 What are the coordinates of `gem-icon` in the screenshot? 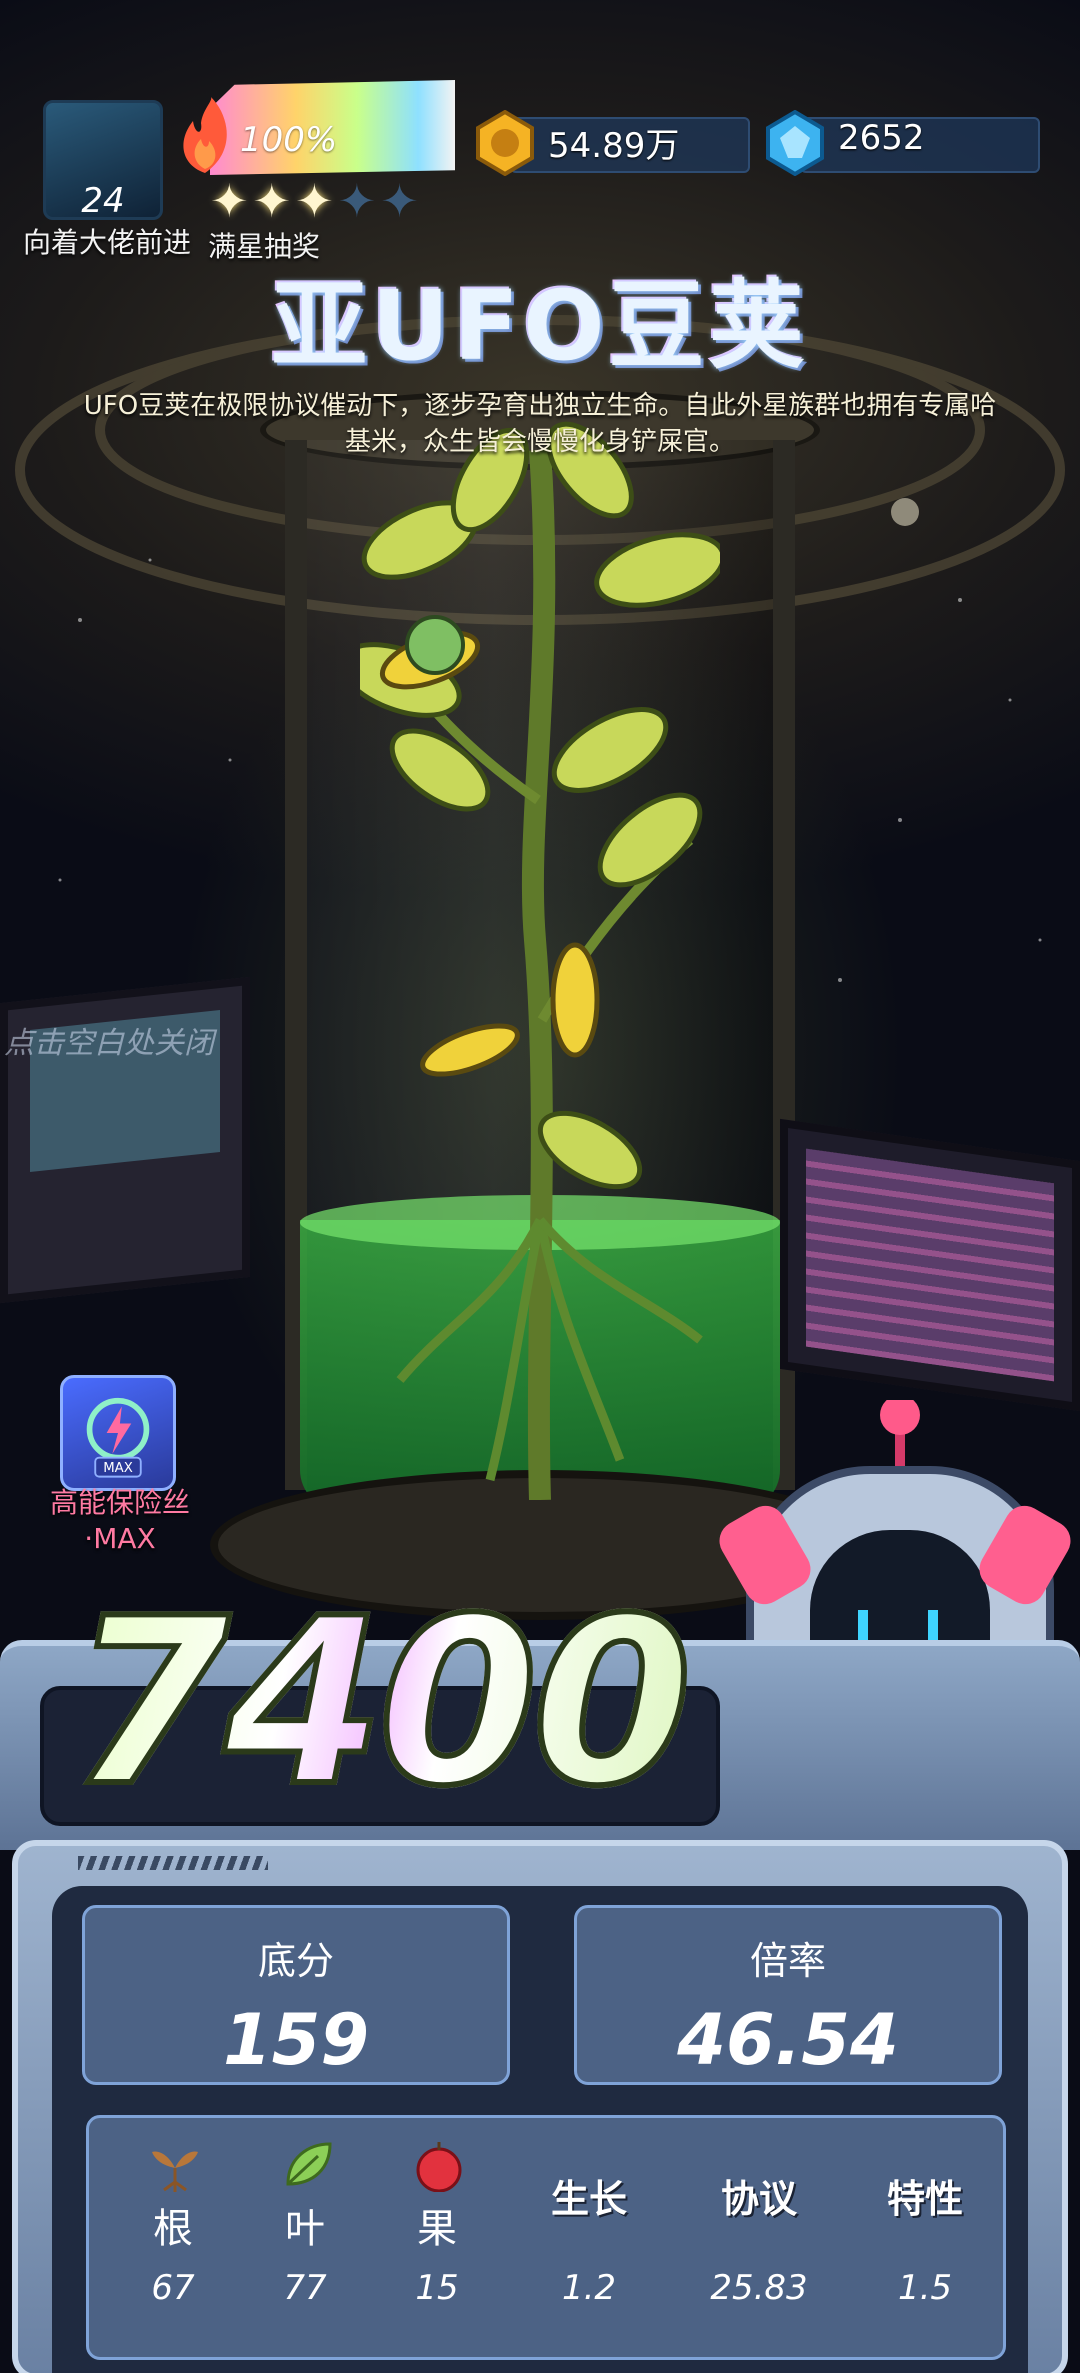 It's located at (795, 143).